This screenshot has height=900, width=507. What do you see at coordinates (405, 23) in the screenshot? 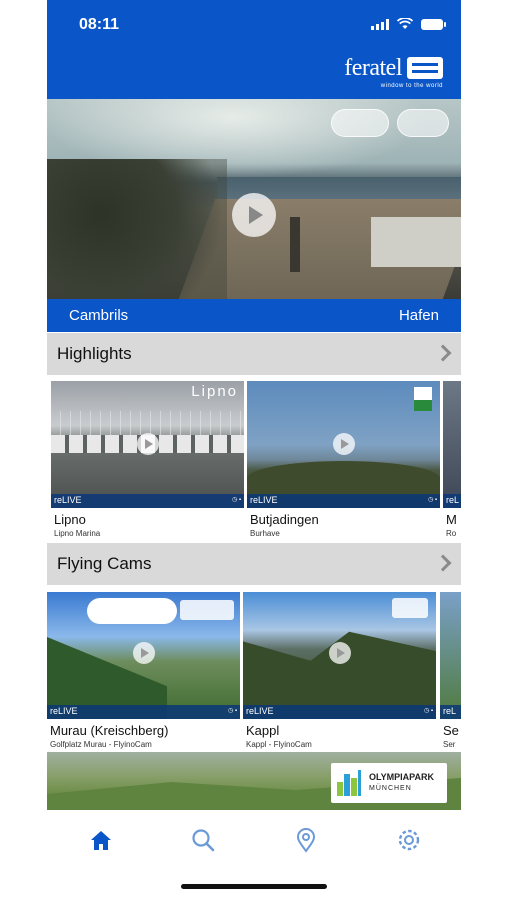
I see `wifi-icon` at bounding box center [405, 23].